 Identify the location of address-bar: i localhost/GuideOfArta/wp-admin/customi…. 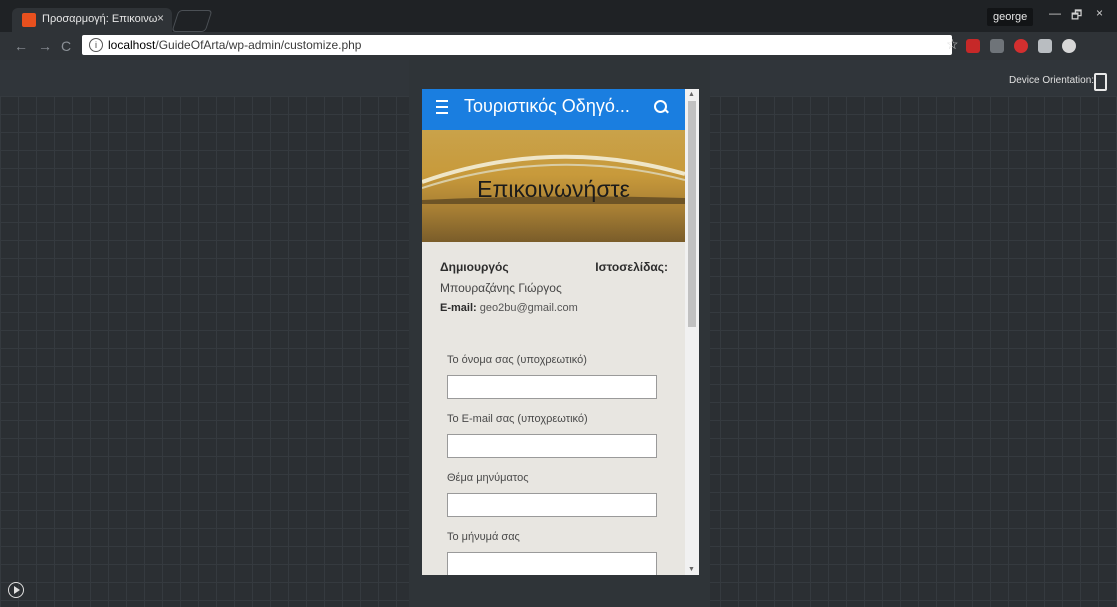
(517, 45).